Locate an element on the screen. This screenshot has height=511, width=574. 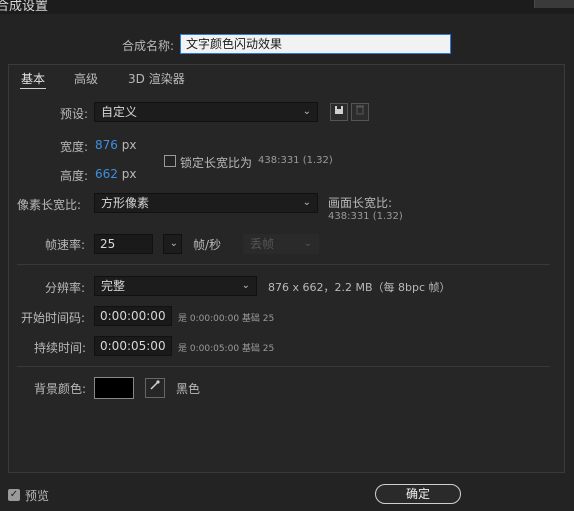
composition-name-input: 文字颜色闪动效果 is located at coordinates (315, 44).